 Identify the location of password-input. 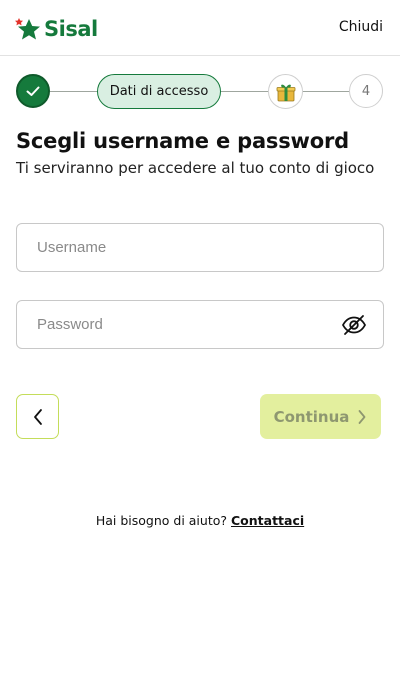
(200, 324).